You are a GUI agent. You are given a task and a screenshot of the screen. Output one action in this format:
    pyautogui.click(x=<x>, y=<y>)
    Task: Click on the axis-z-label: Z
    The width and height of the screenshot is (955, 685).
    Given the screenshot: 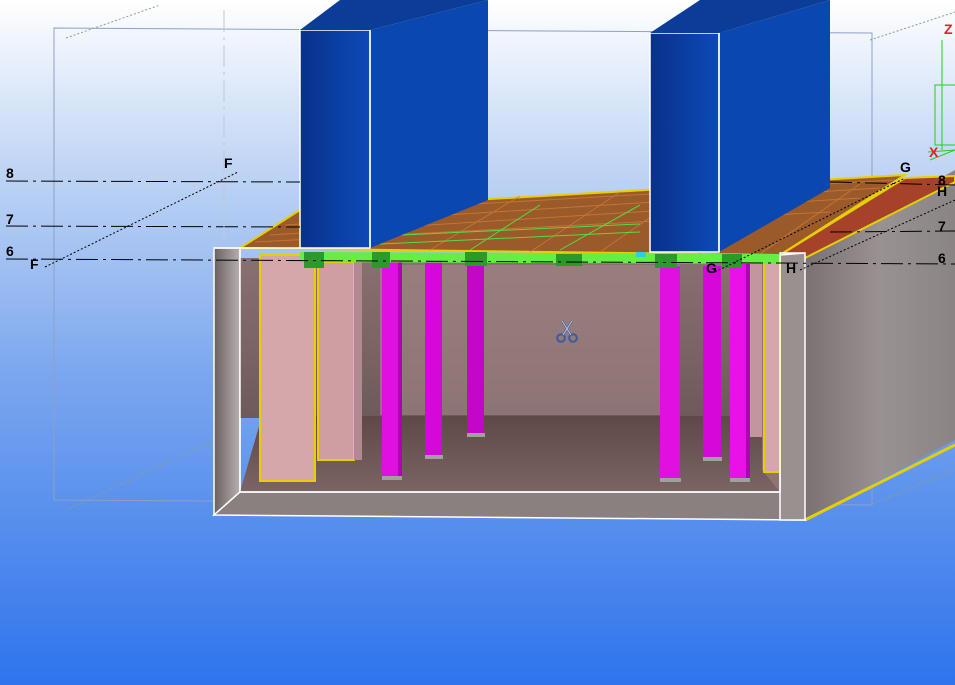 What is the action you would take?
    pyautogui.click(x=948, y=29)
    